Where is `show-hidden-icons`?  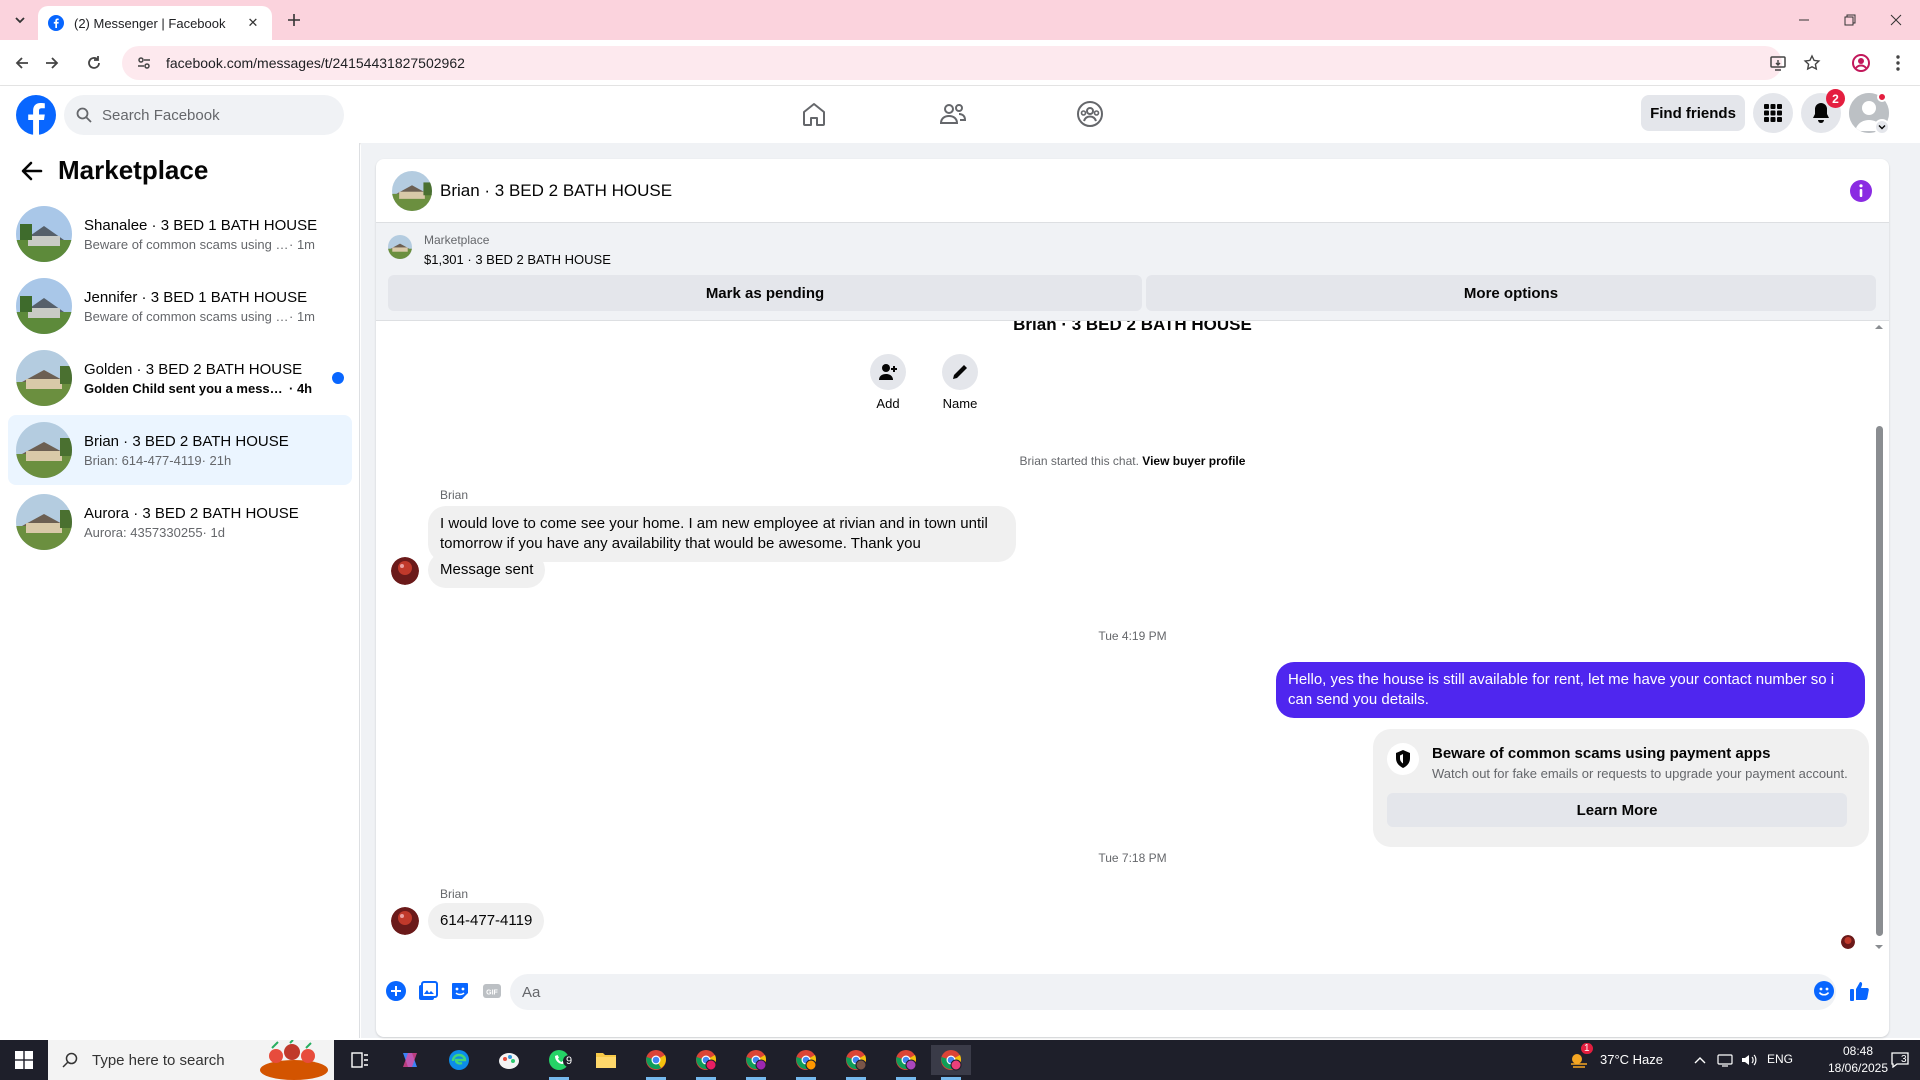 show-hidden-icons is located at coordinates (1700, 1060).